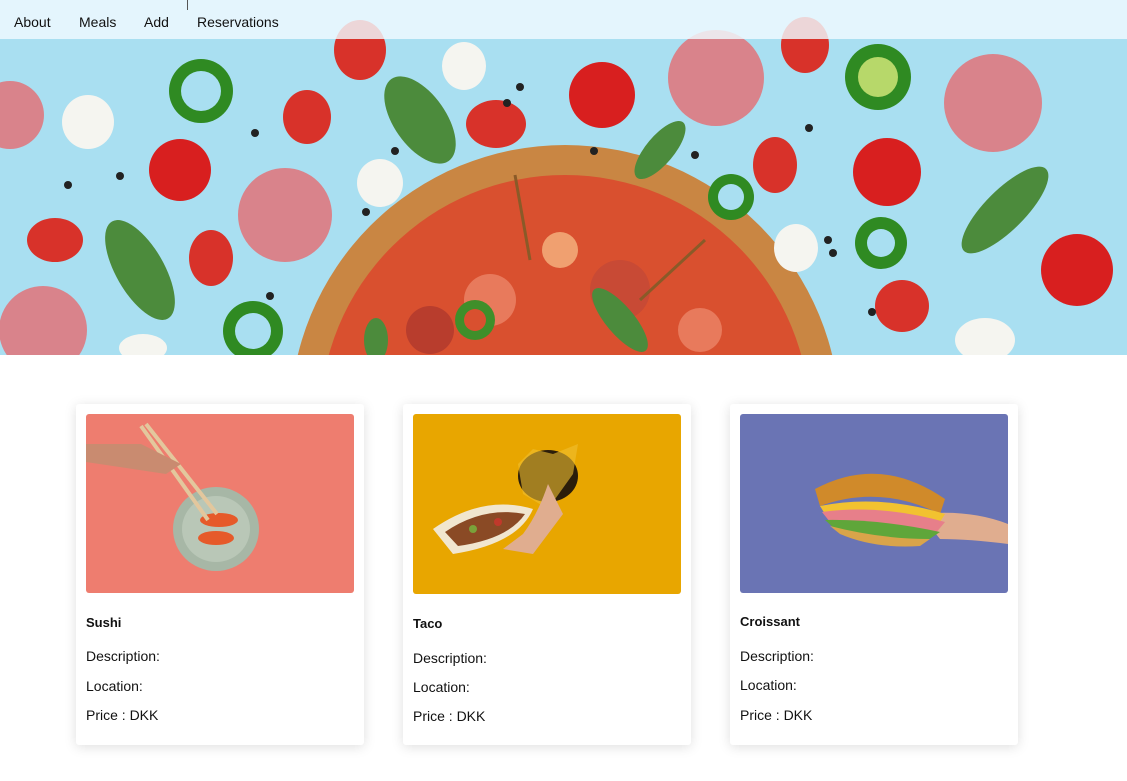 The image size is (1127, 781). I want to click on meal-title: Croissant, so click(770, 621).